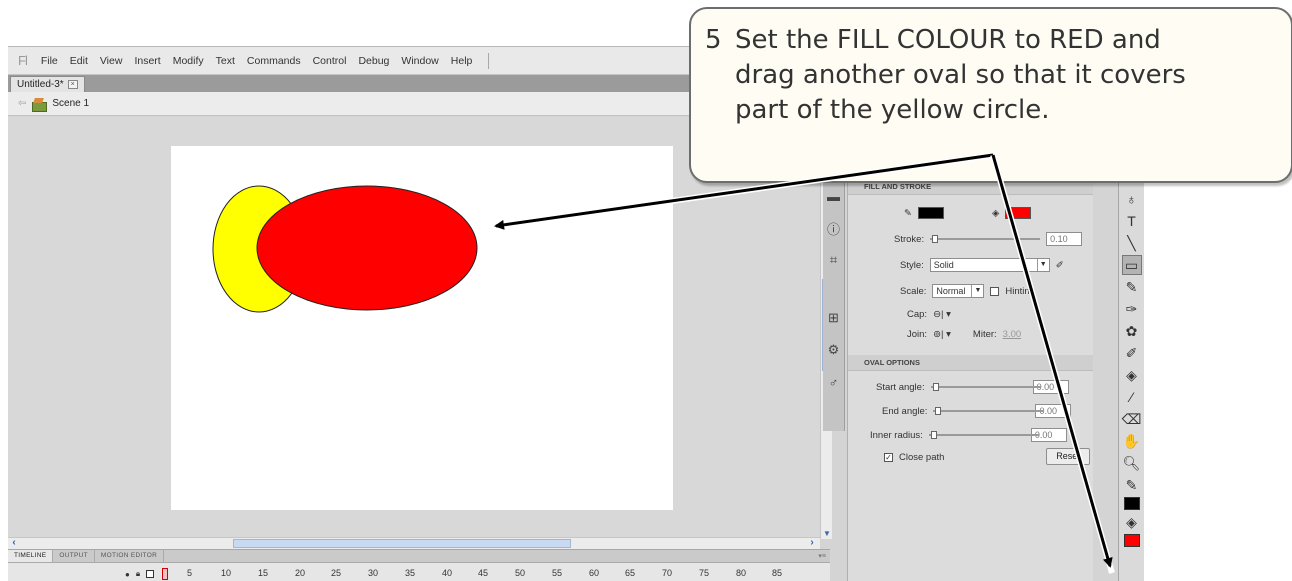  I want to click on panel-menu-icon: ▾≡, so click(822, 556).